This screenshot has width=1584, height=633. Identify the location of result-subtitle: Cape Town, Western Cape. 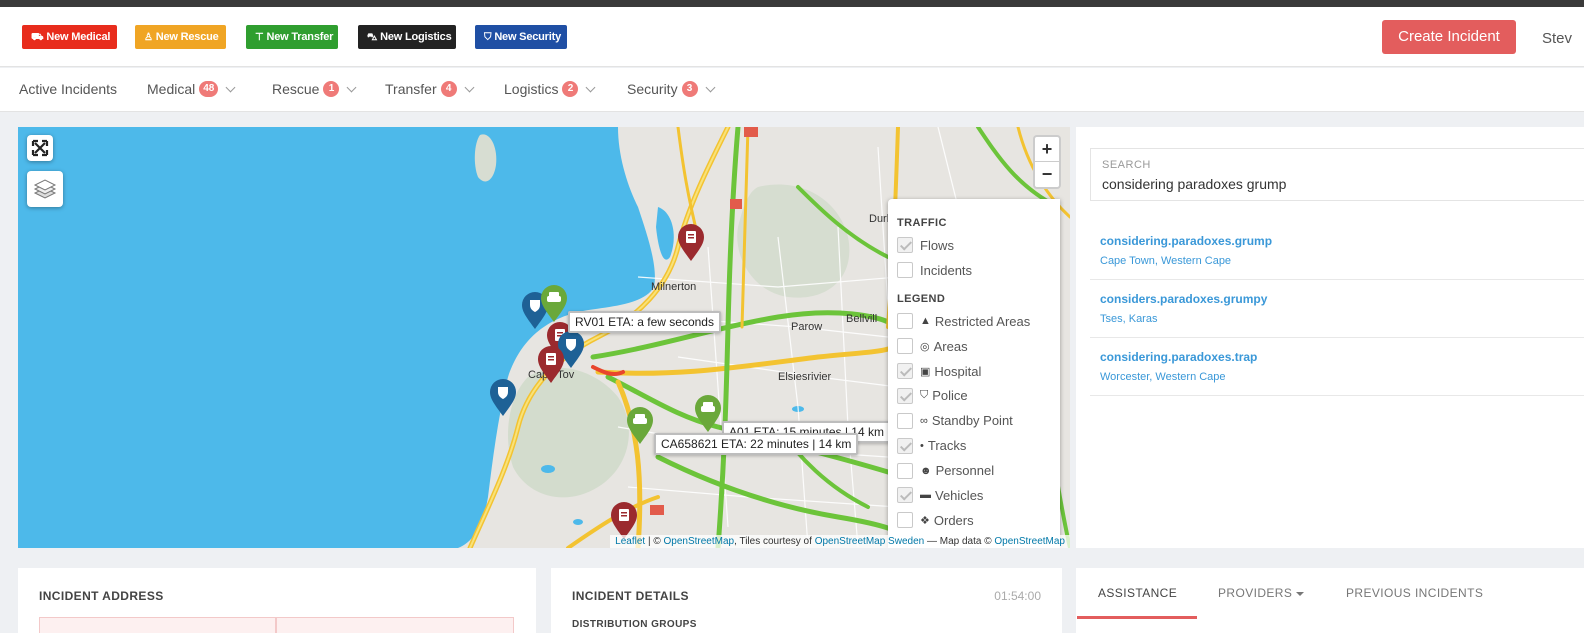
(1166, 261).